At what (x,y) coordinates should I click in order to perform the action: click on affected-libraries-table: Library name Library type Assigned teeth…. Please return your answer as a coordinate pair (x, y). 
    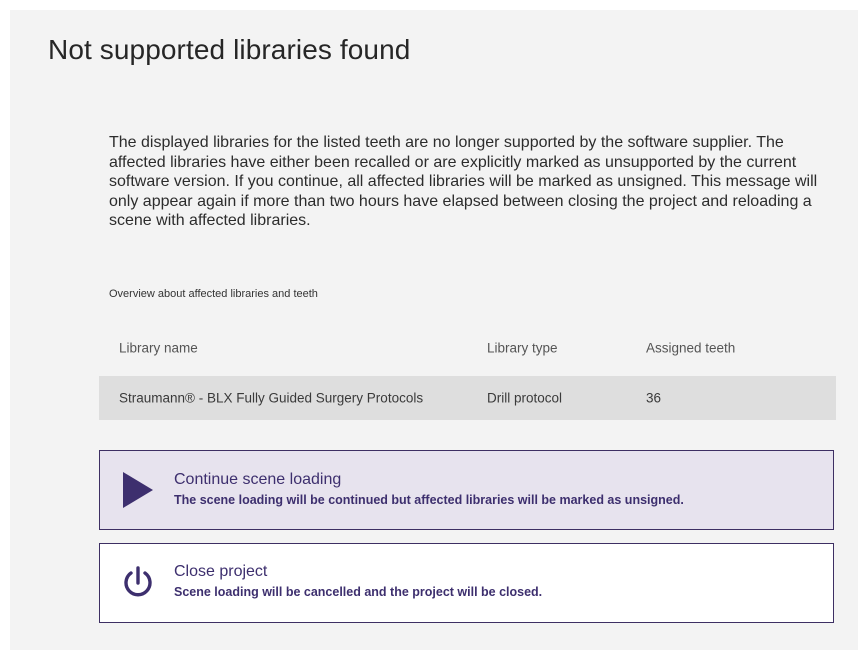
    Looking at the image, I should click on (467, 375).